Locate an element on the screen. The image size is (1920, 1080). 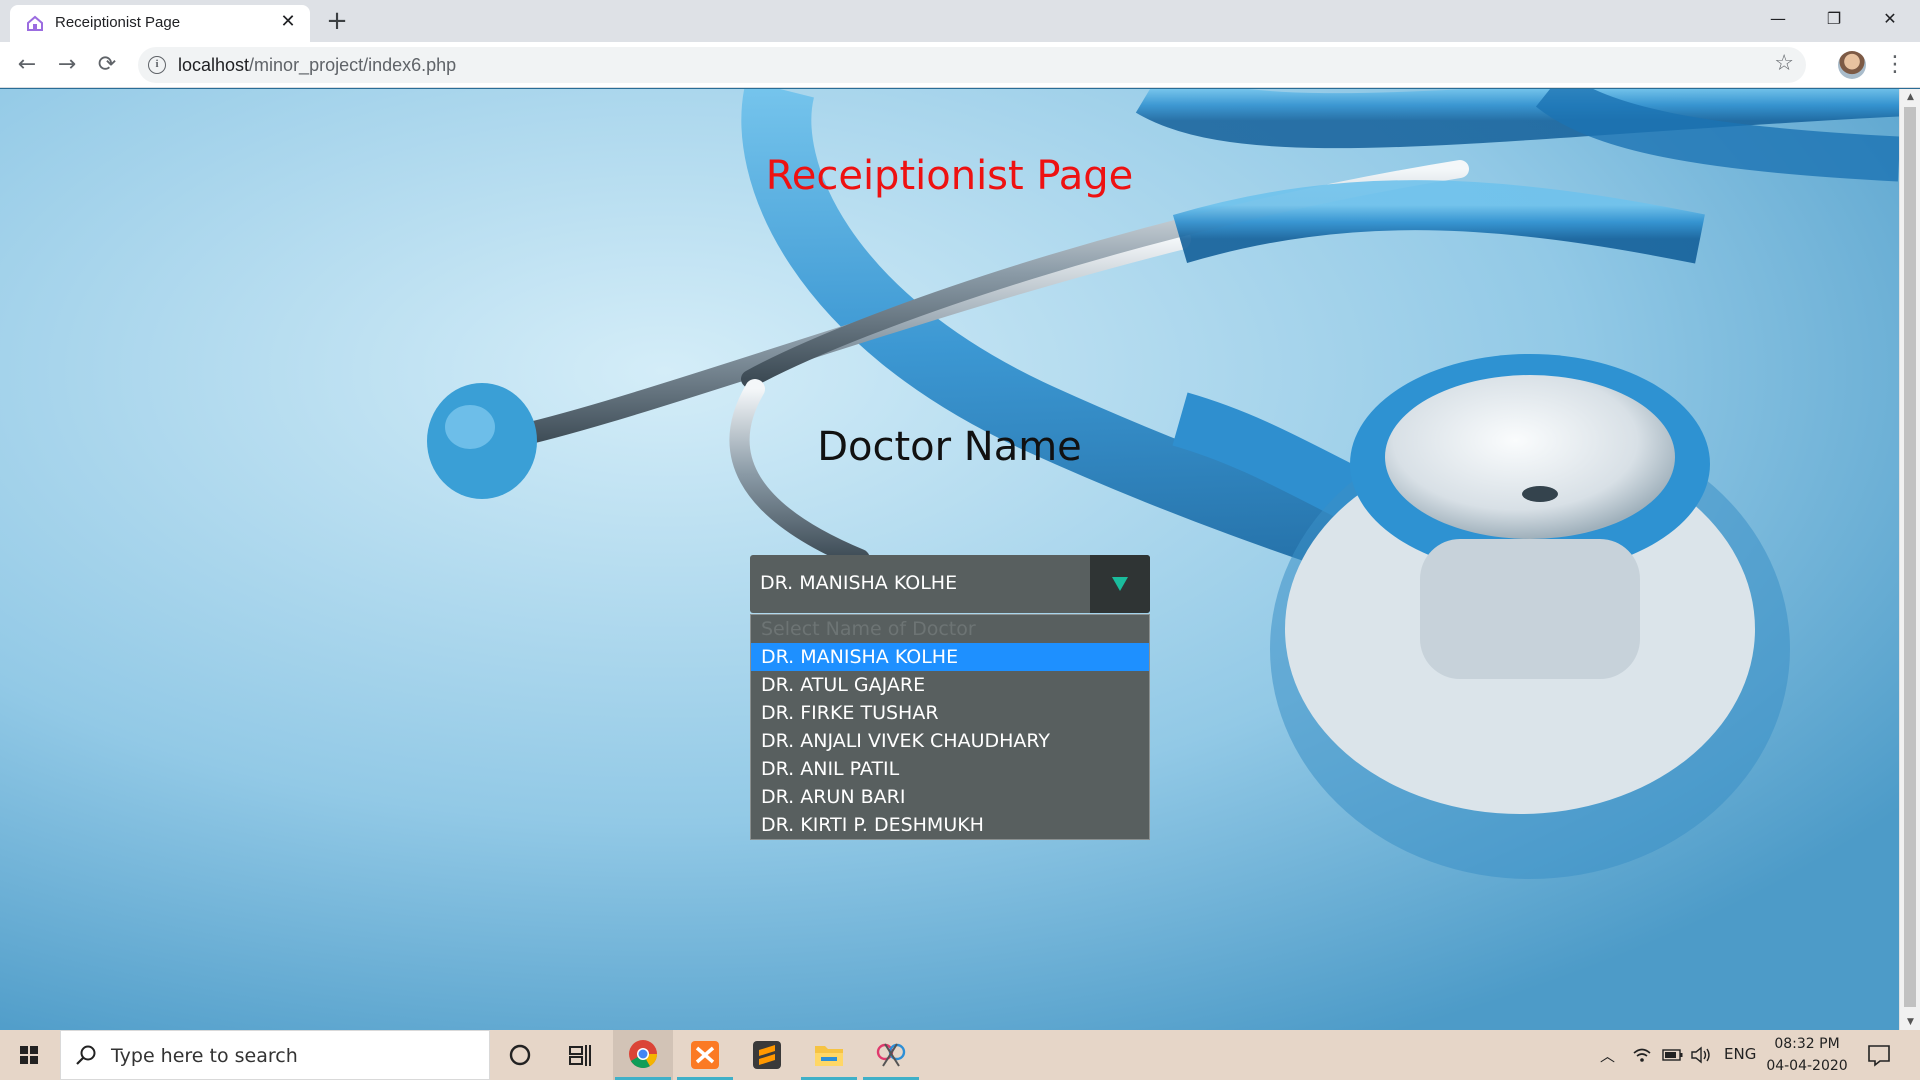
option-doctor: DR. ANIL PATIL is located at coordinates (950, 769).